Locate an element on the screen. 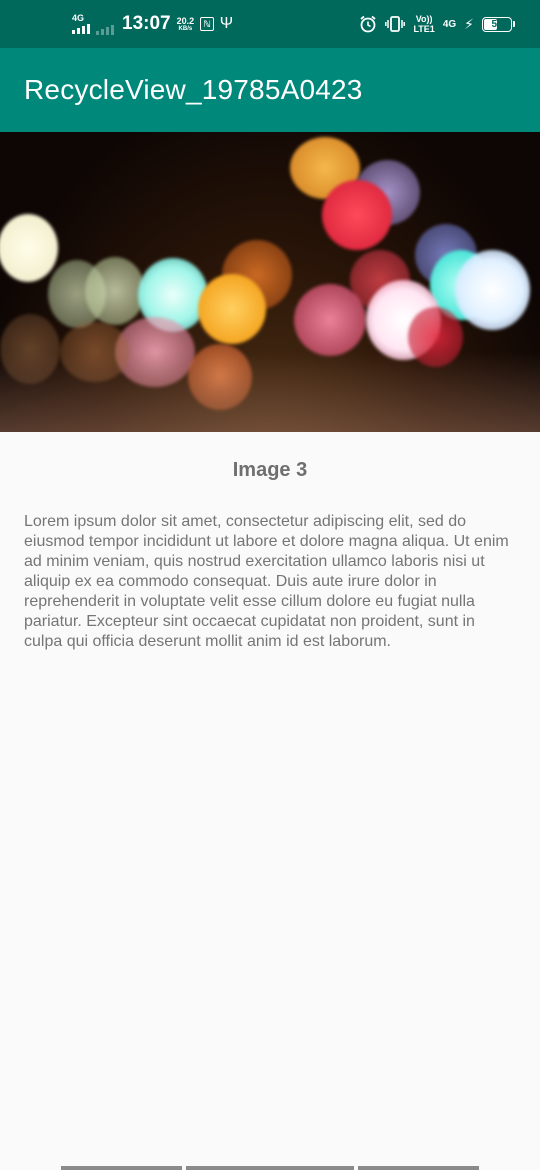  app-bar: RecycleView_19785A0423 is located at coordinates (270, 90).